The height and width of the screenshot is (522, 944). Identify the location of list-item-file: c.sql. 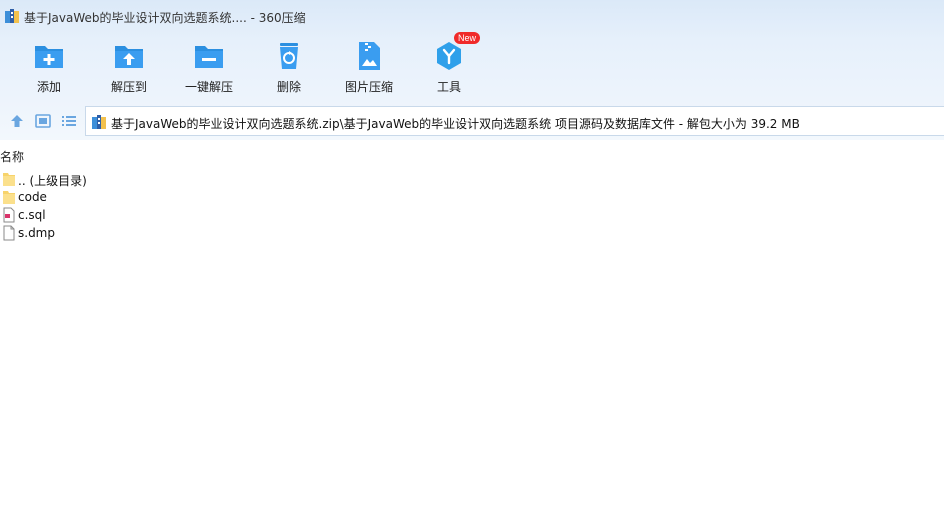
(150, 215).